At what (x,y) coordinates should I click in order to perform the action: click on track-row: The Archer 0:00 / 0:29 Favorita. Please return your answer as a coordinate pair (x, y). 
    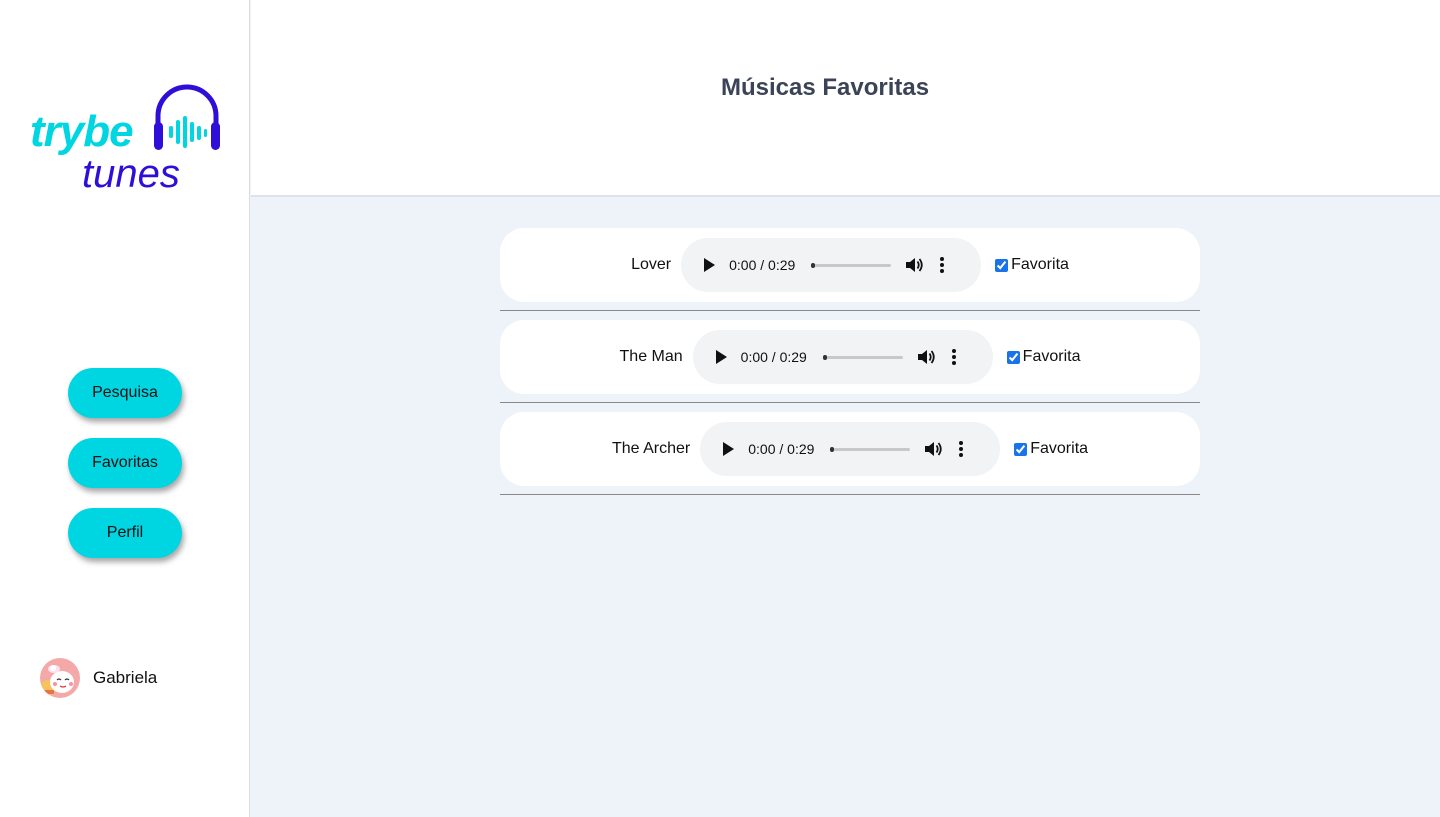
    Looking at the image, I should click on (850, 449).